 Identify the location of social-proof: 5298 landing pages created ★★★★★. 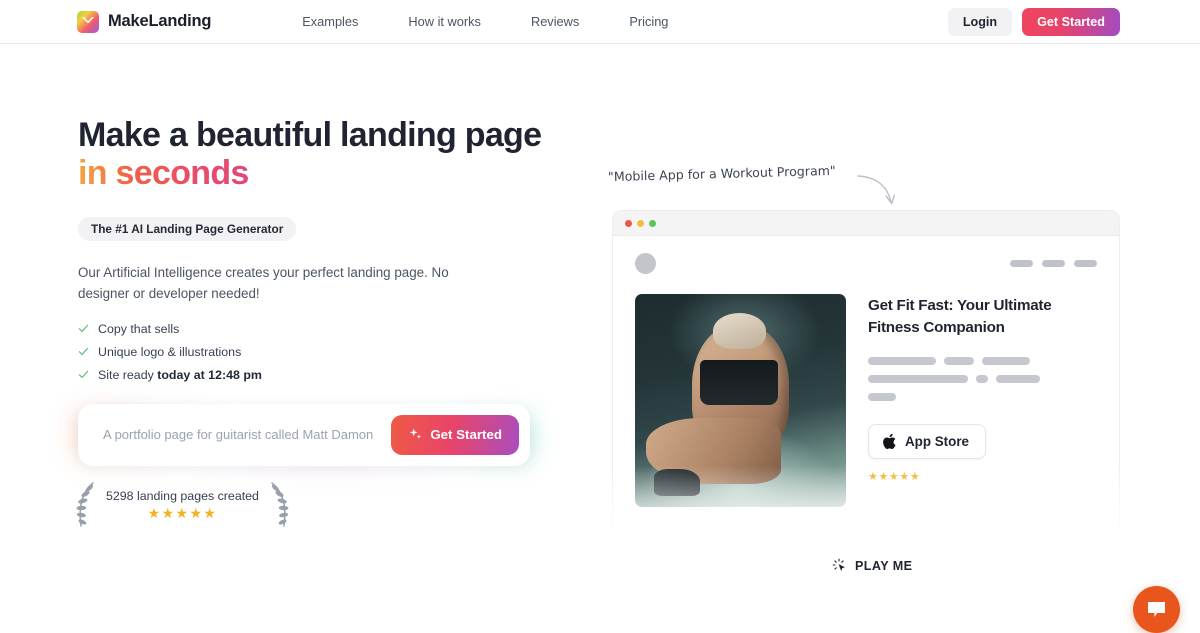
(182, 505).